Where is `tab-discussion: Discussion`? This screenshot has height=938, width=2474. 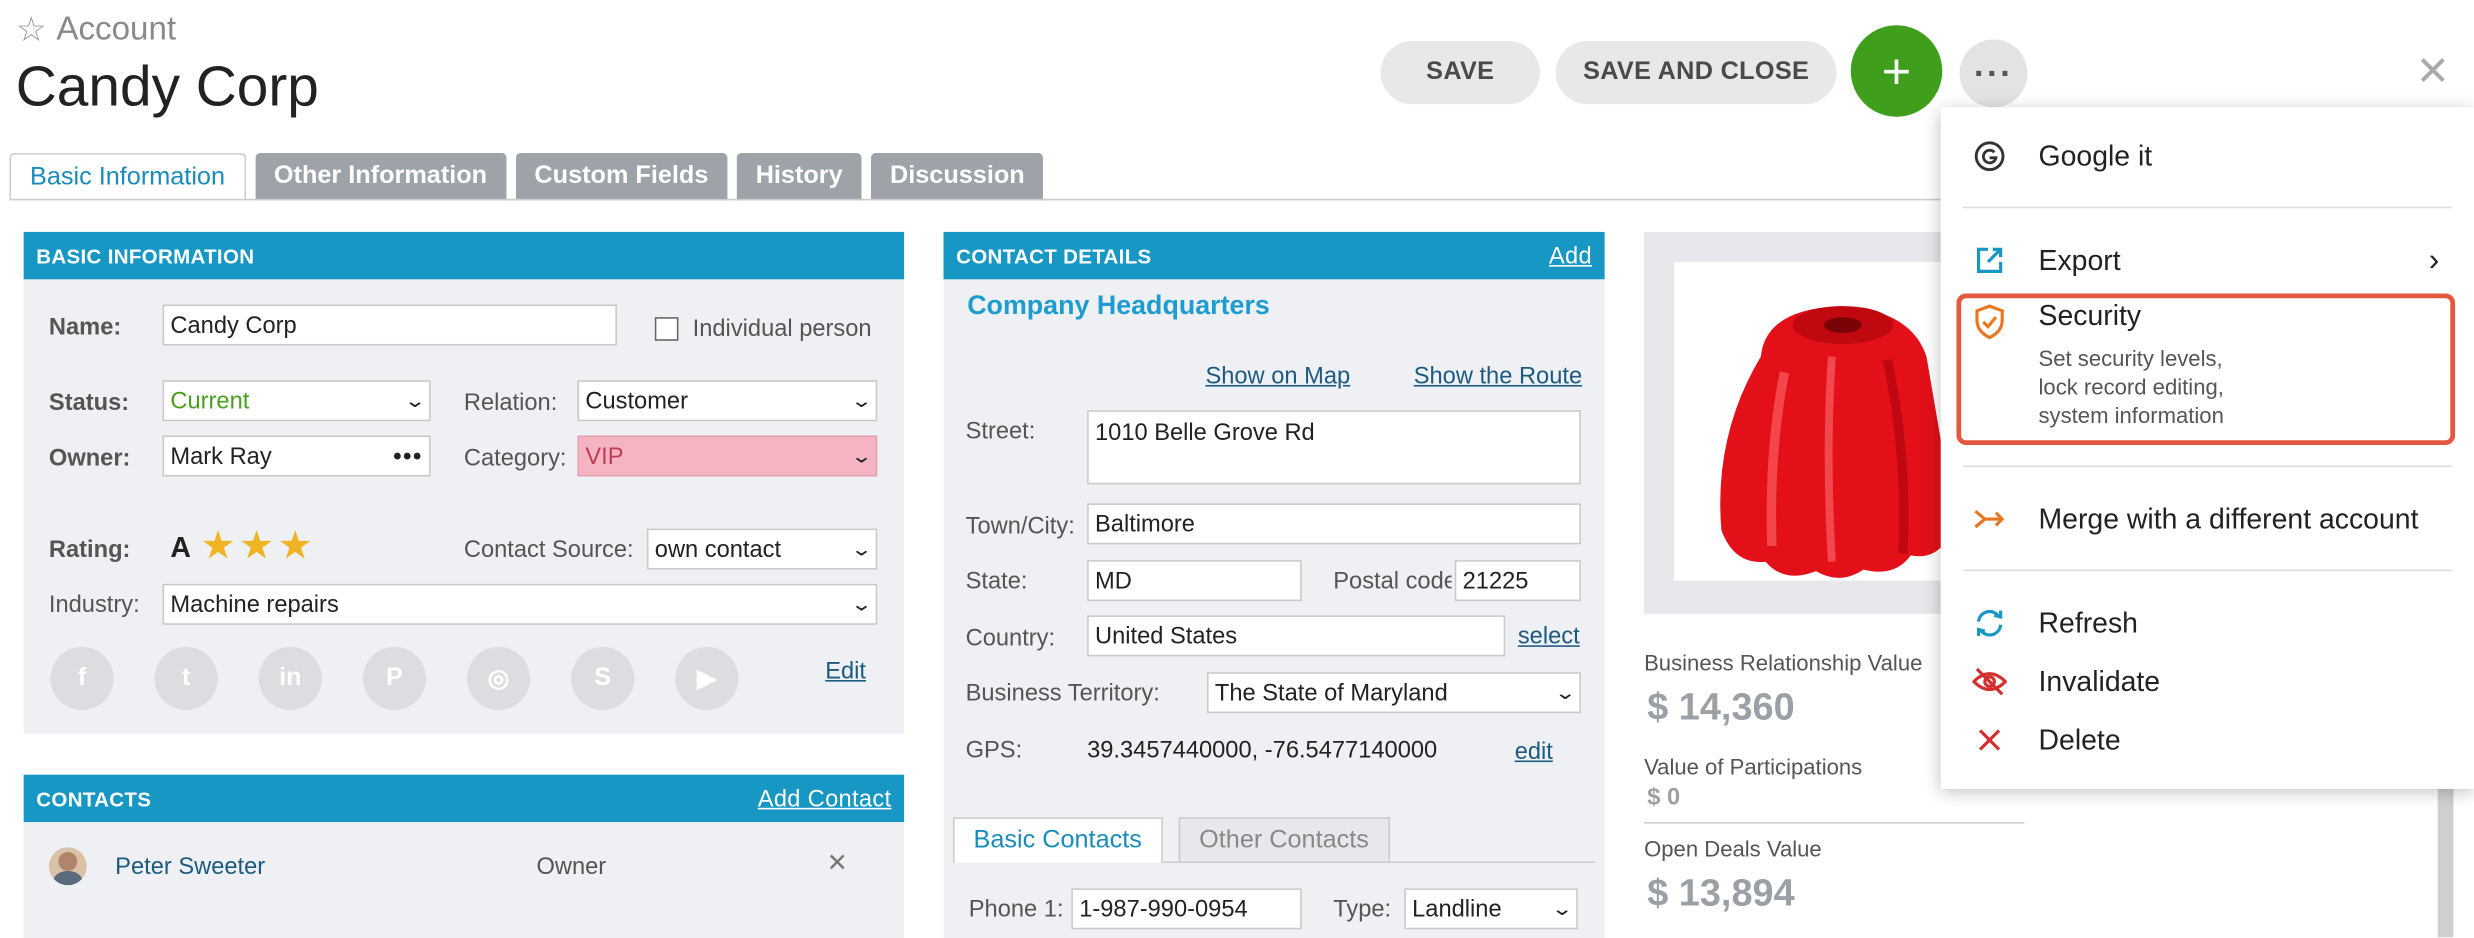 tab-discussion: Discussion is located at coordinates (957, 177).